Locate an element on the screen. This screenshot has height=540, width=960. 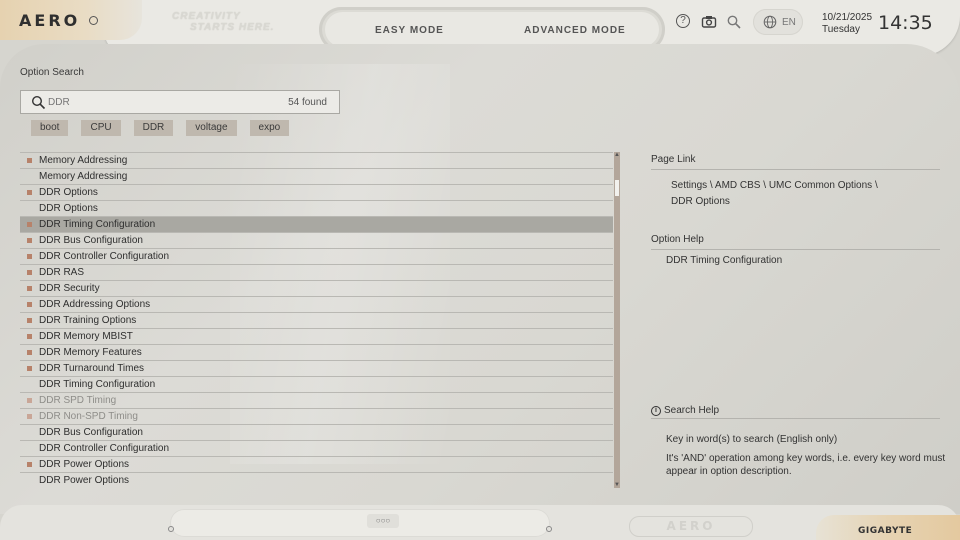
scroll-thumb is located at coordinates (617, 188).